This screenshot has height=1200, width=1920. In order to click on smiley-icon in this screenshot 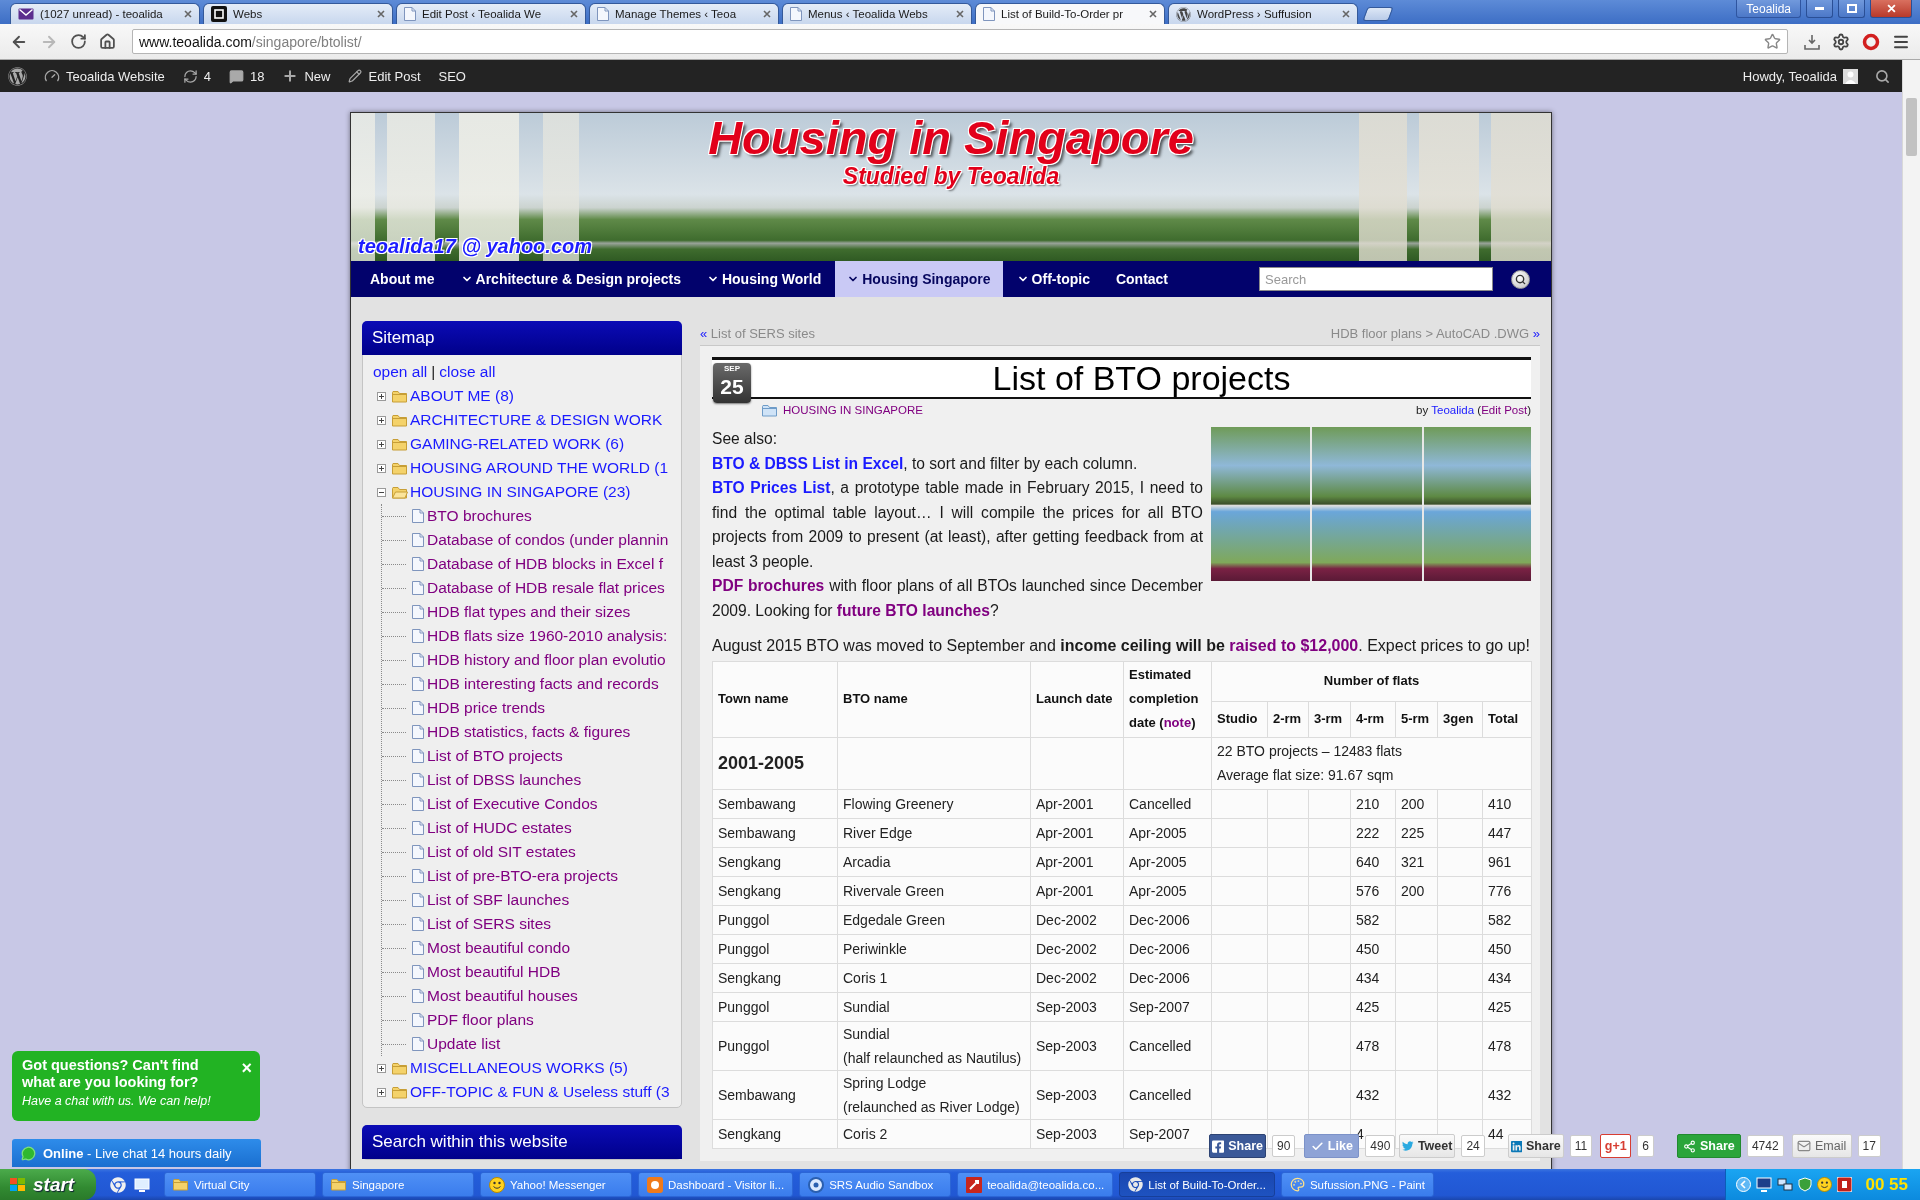, I will do `click(1825, 1184)`.